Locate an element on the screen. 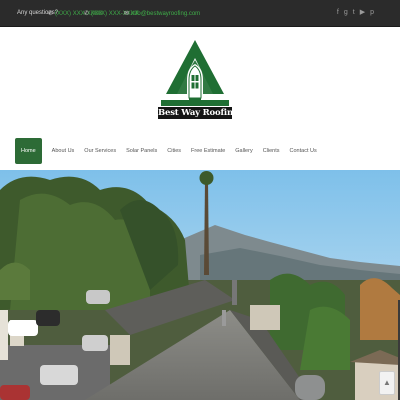 The width and height of the screenshot is (400, 400). nav-gallery: Gallery is located at coordinates (243, 151).